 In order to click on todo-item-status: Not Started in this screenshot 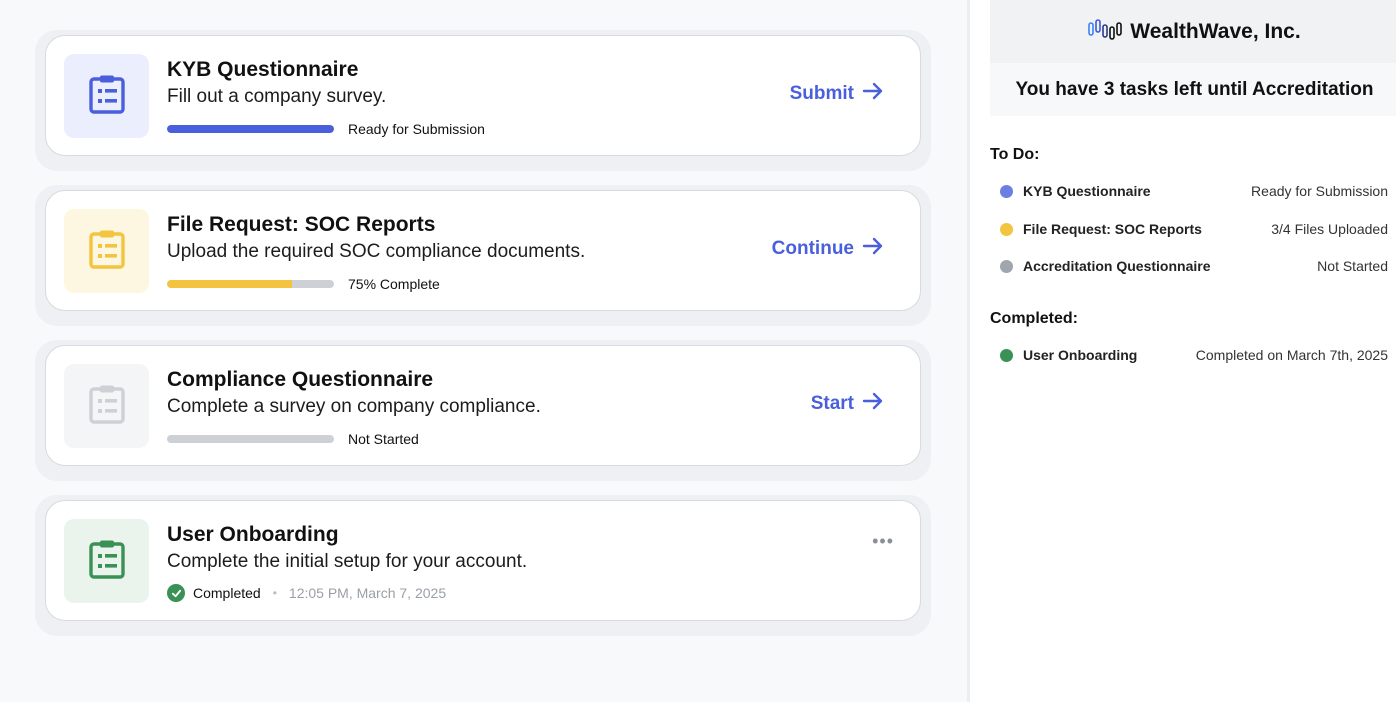, I will do `click(1352, 266)`.